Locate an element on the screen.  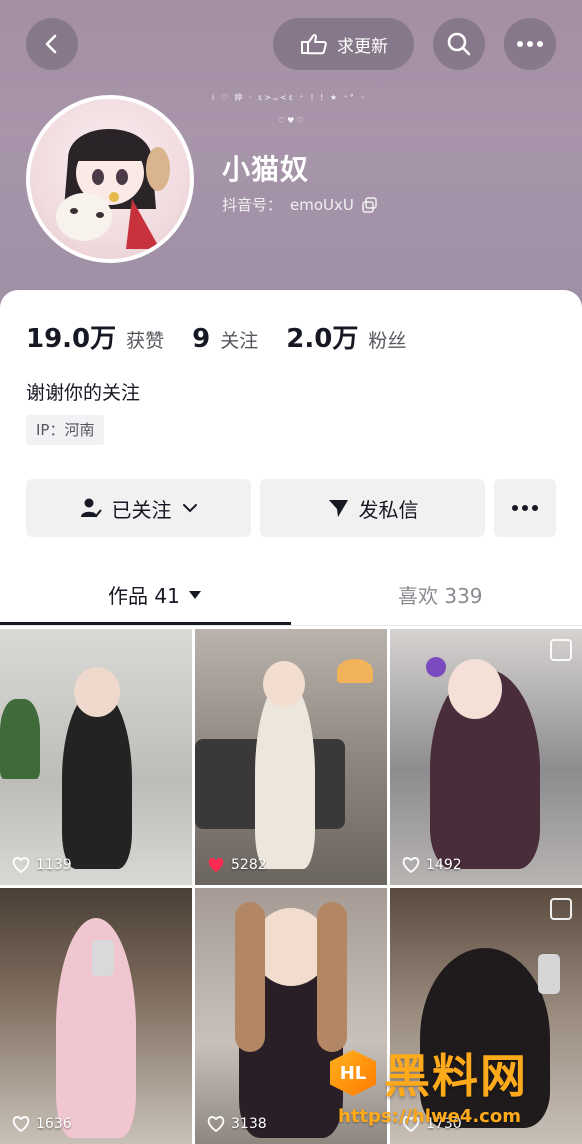
followers-count: 2.0万 is located at coordinates (322, 336).